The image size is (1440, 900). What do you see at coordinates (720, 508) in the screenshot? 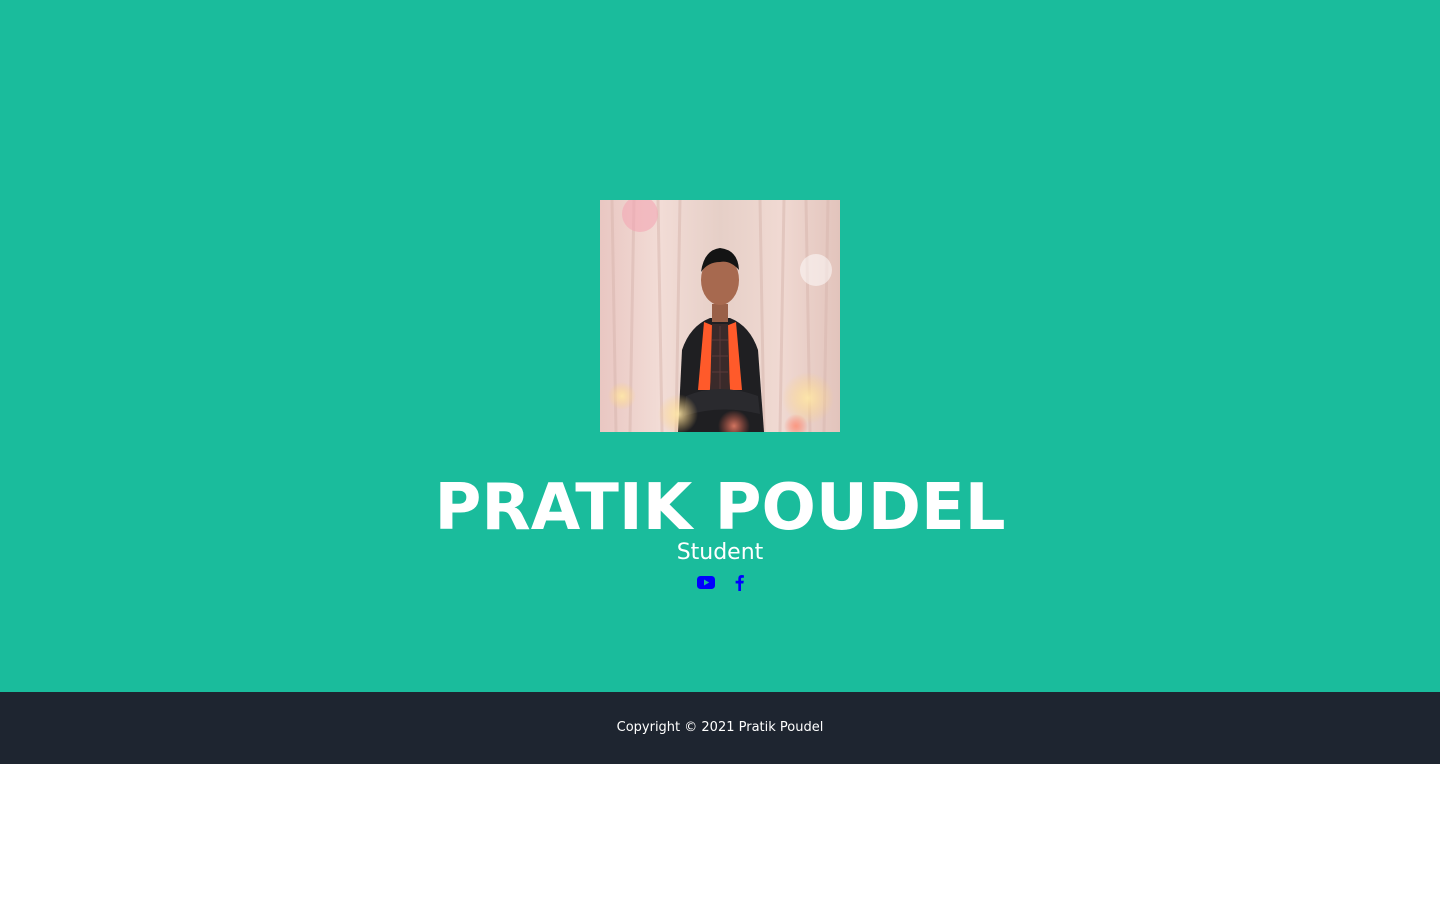
I see `profile-name: PRATIK POUDEL` at bounding box center [720, 508].